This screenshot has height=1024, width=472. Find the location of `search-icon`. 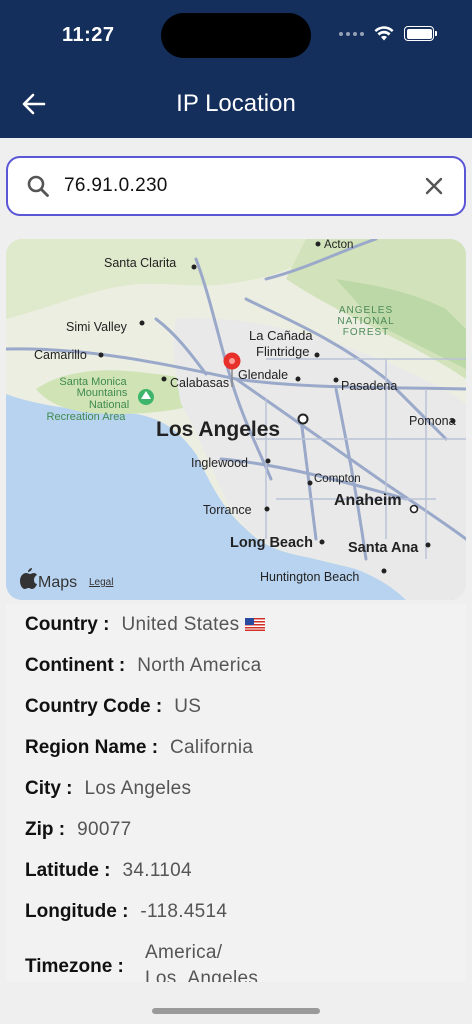

search-icon is located at coordinates (38, 186).